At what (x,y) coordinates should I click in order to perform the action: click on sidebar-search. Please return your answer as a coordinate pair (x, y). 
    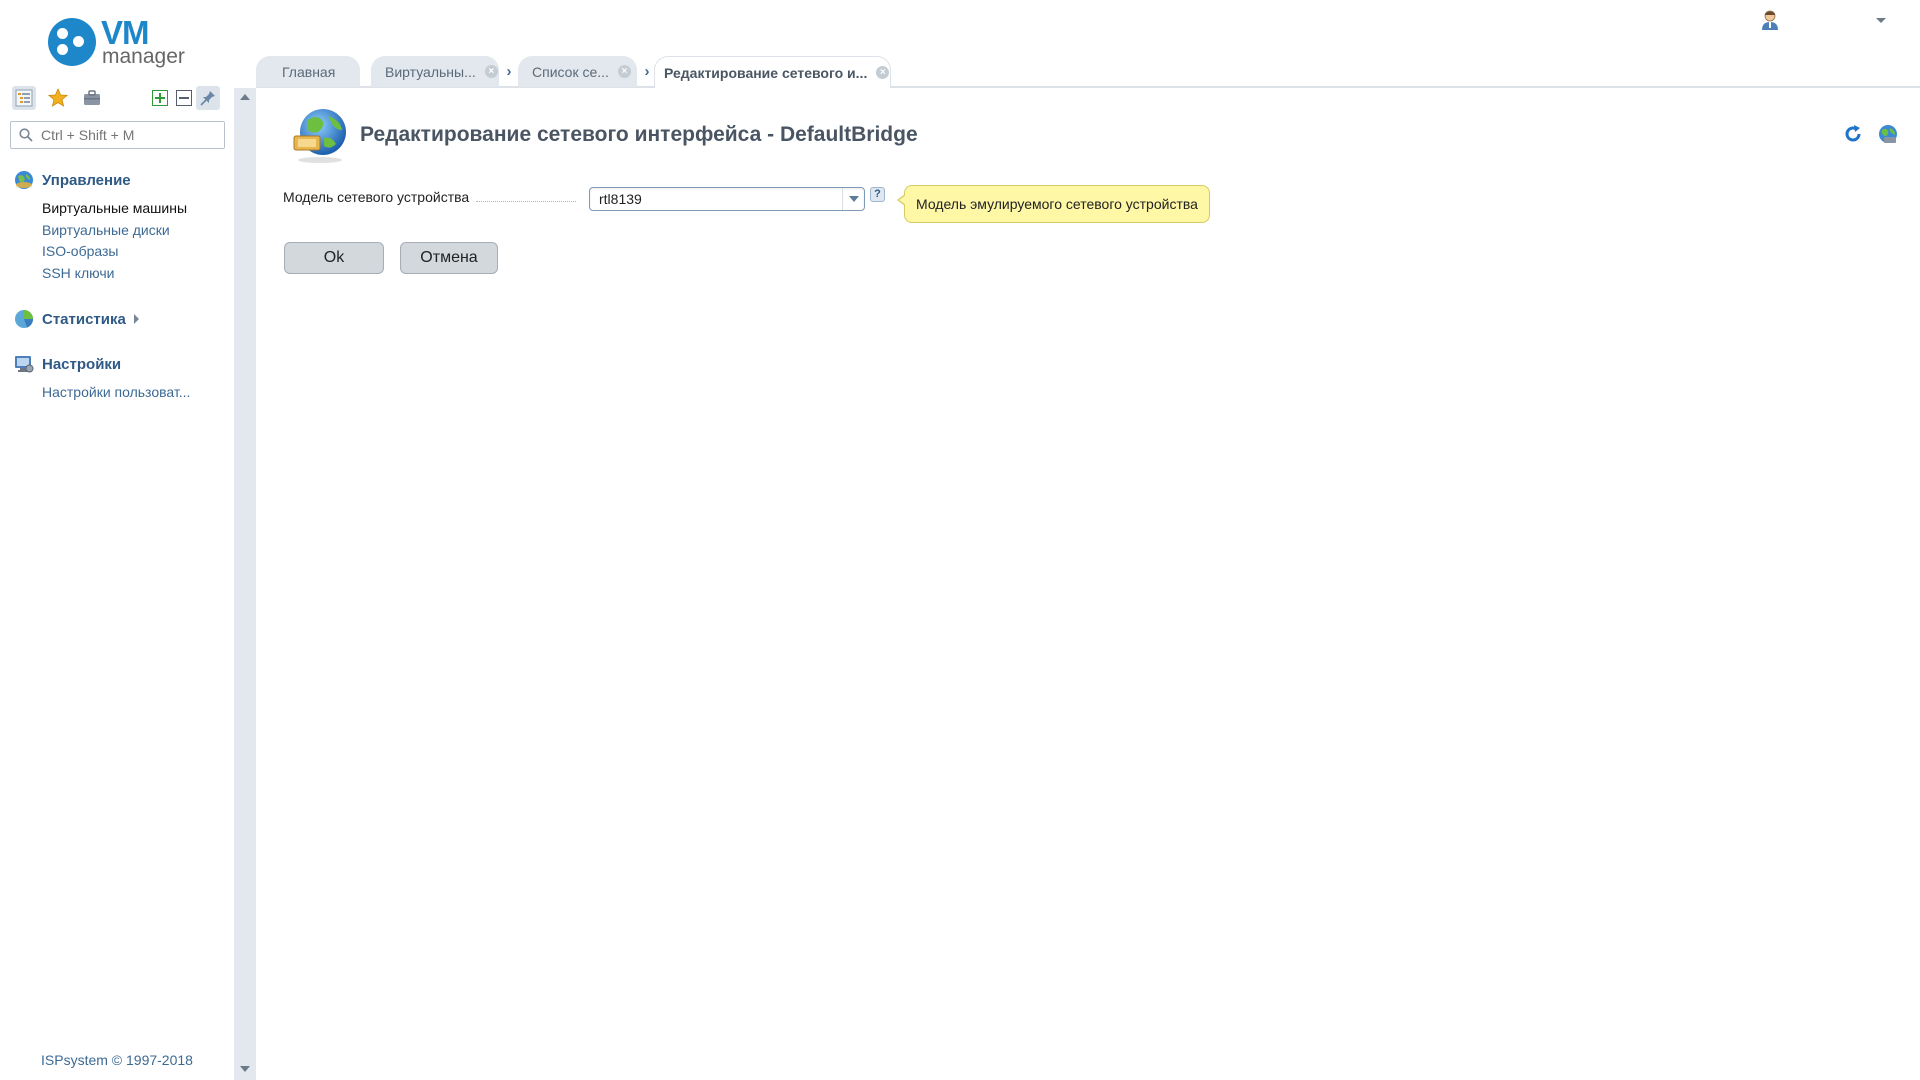
    Looking at the image, I should click on (117, 135).